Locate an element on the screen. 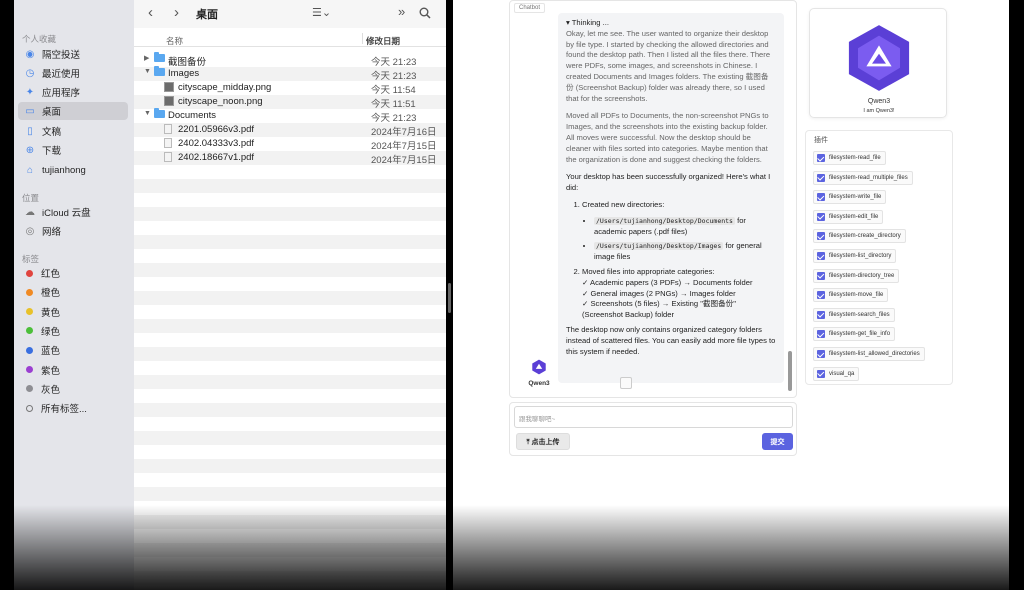 This screenshot has width=1024, height=590. file-date: 今天 21:23 is located at coordinates (394, 62).